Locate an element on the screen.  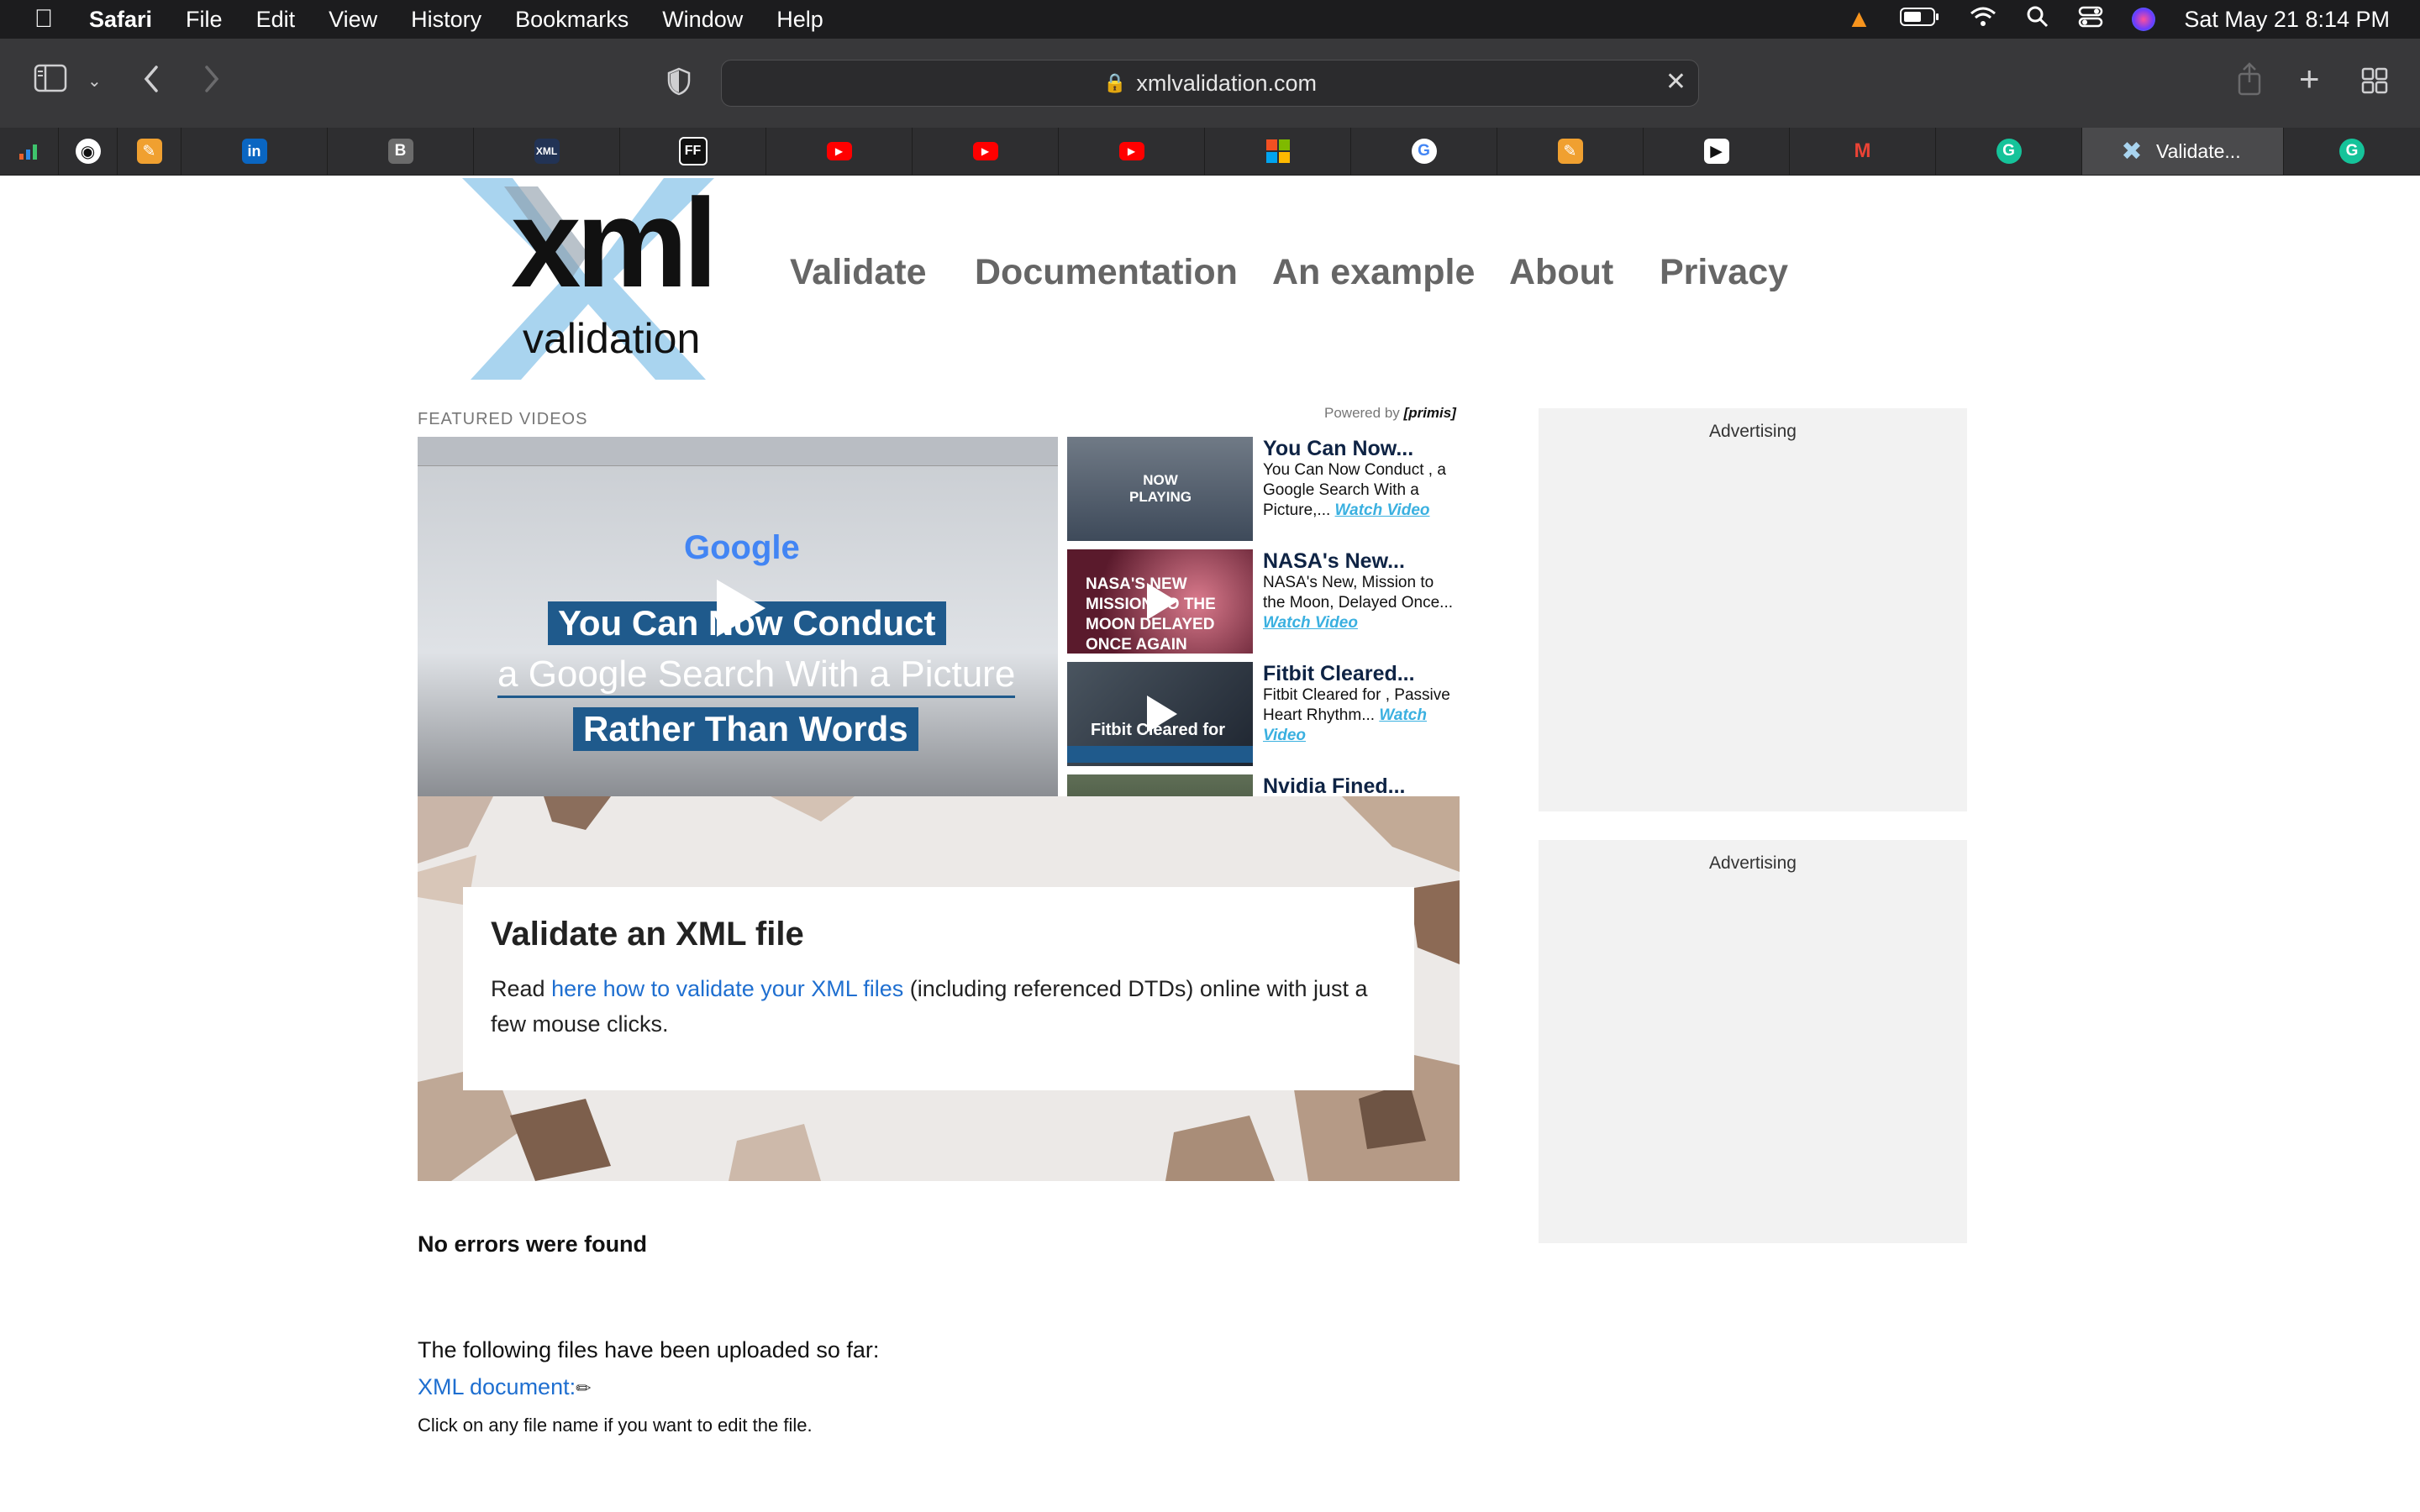
tab-15: M is located at coordinates (1863, 151).